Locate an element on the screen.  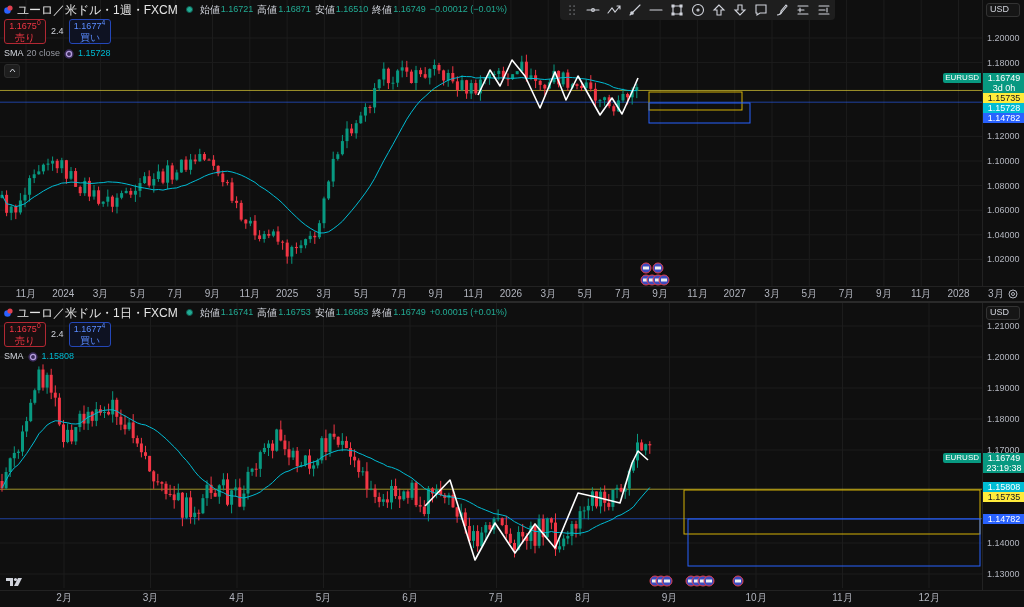
price-tick: 1.17000 is located at coordinates (1003, 450).